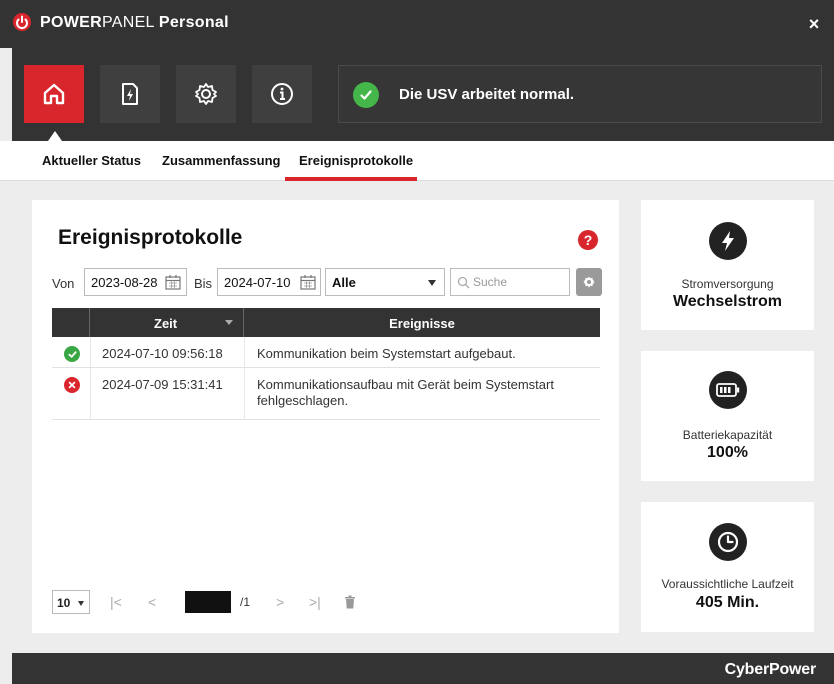  I want to click on battery-icon, so click(728, 390).